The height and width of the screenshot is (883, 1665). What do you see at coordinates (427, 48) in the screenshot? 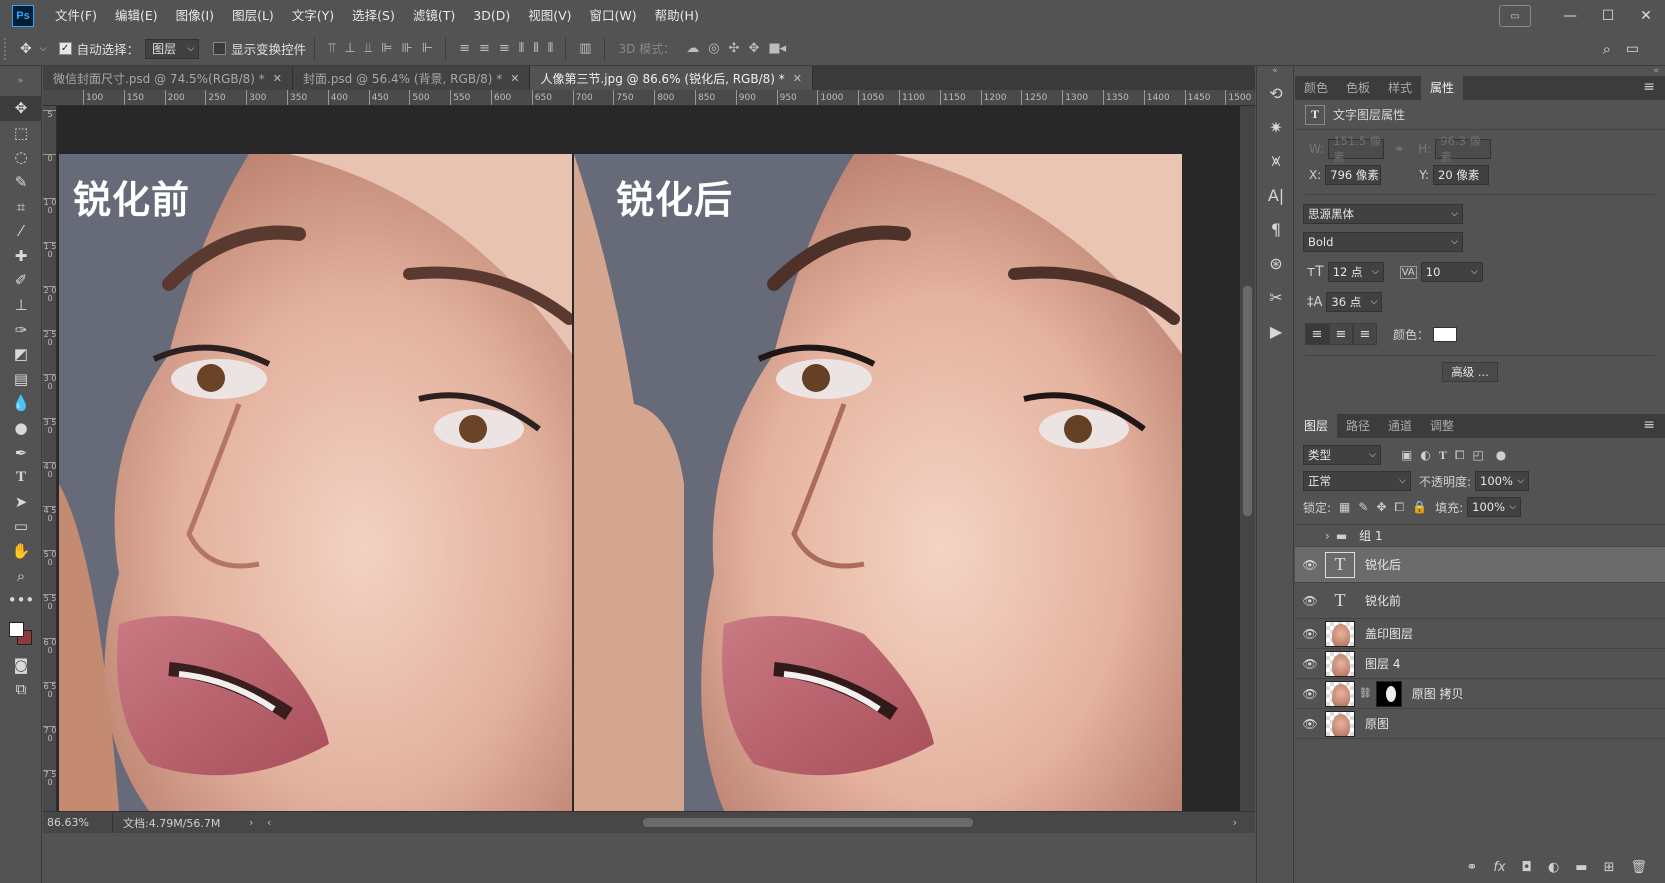
I see `align-right-icon: ⊩` at bounding box center [427, 48].